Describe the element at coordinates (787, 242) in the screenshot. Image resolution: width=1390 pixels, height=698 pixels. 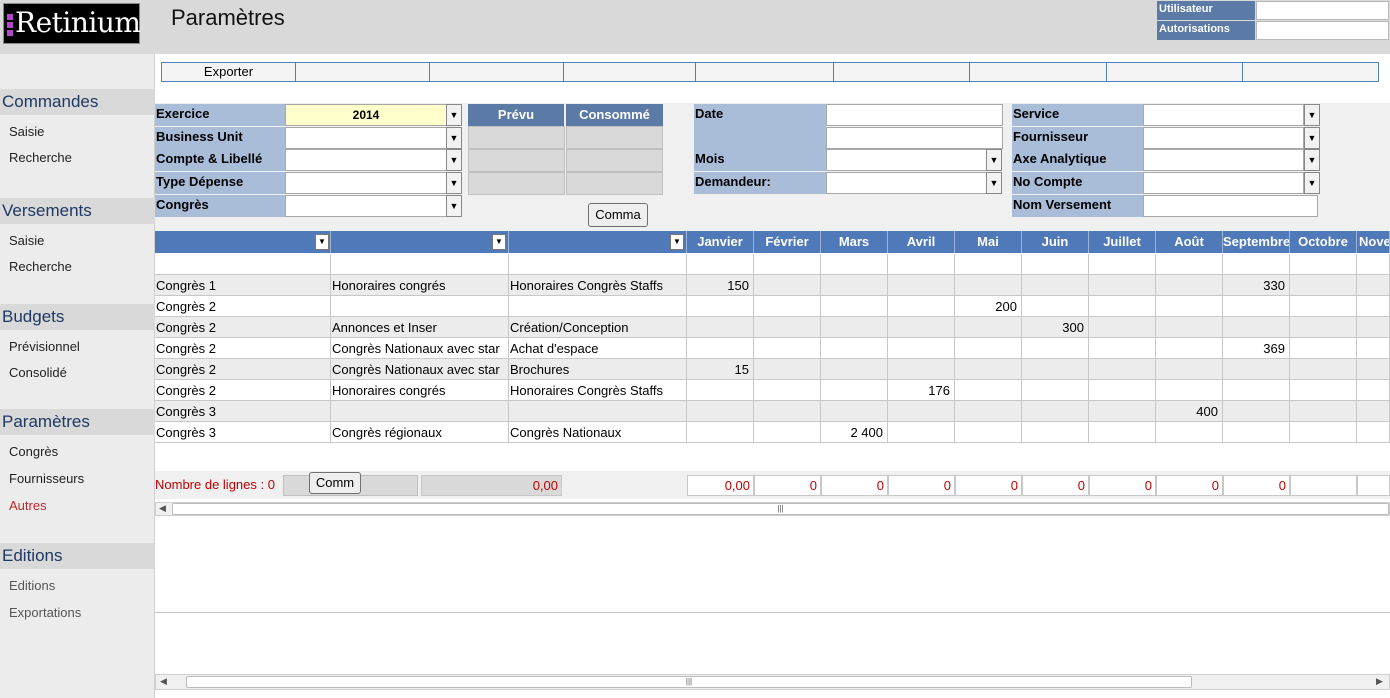
I see `month-header: Février` at that location.